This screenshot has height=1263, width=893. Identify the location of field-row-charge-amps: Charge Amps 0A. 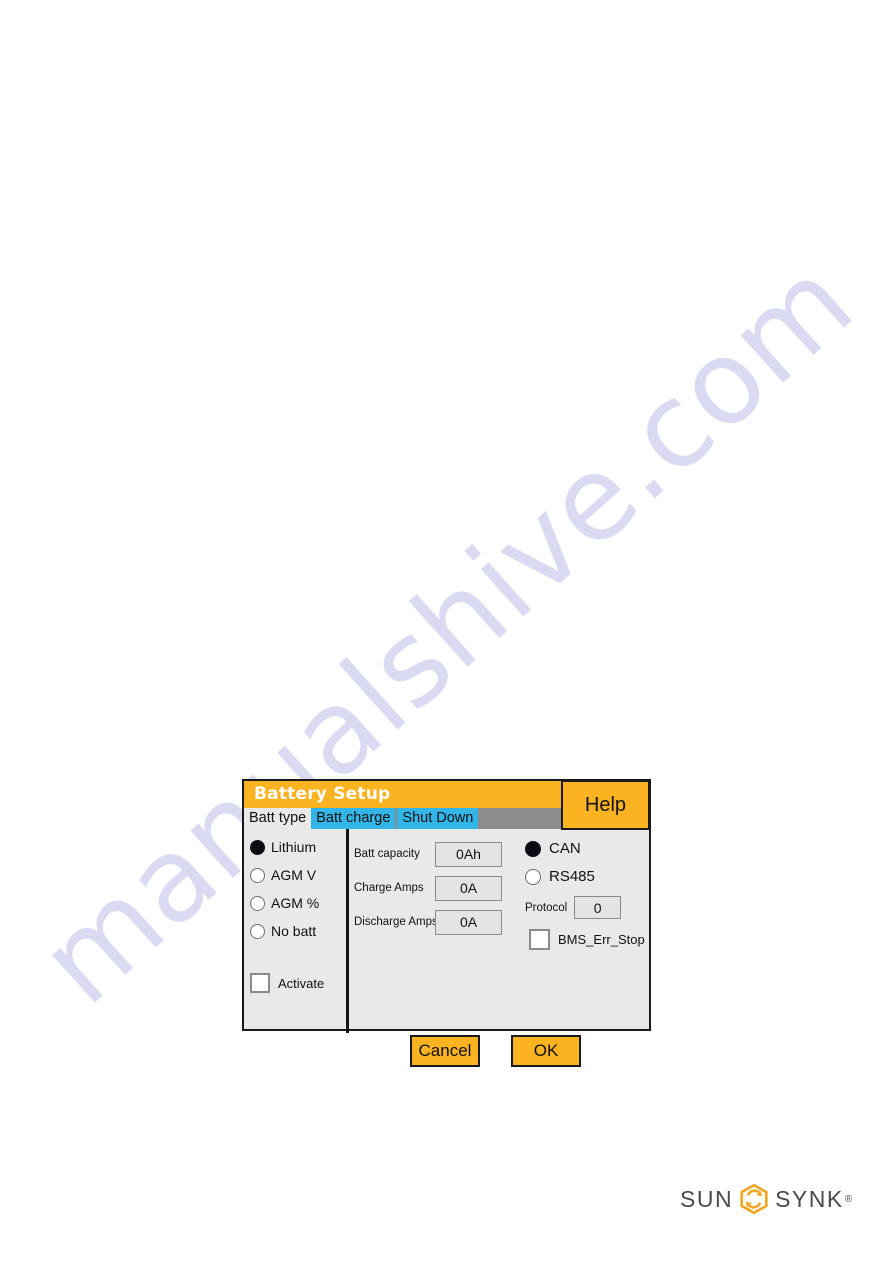
(436, 888).